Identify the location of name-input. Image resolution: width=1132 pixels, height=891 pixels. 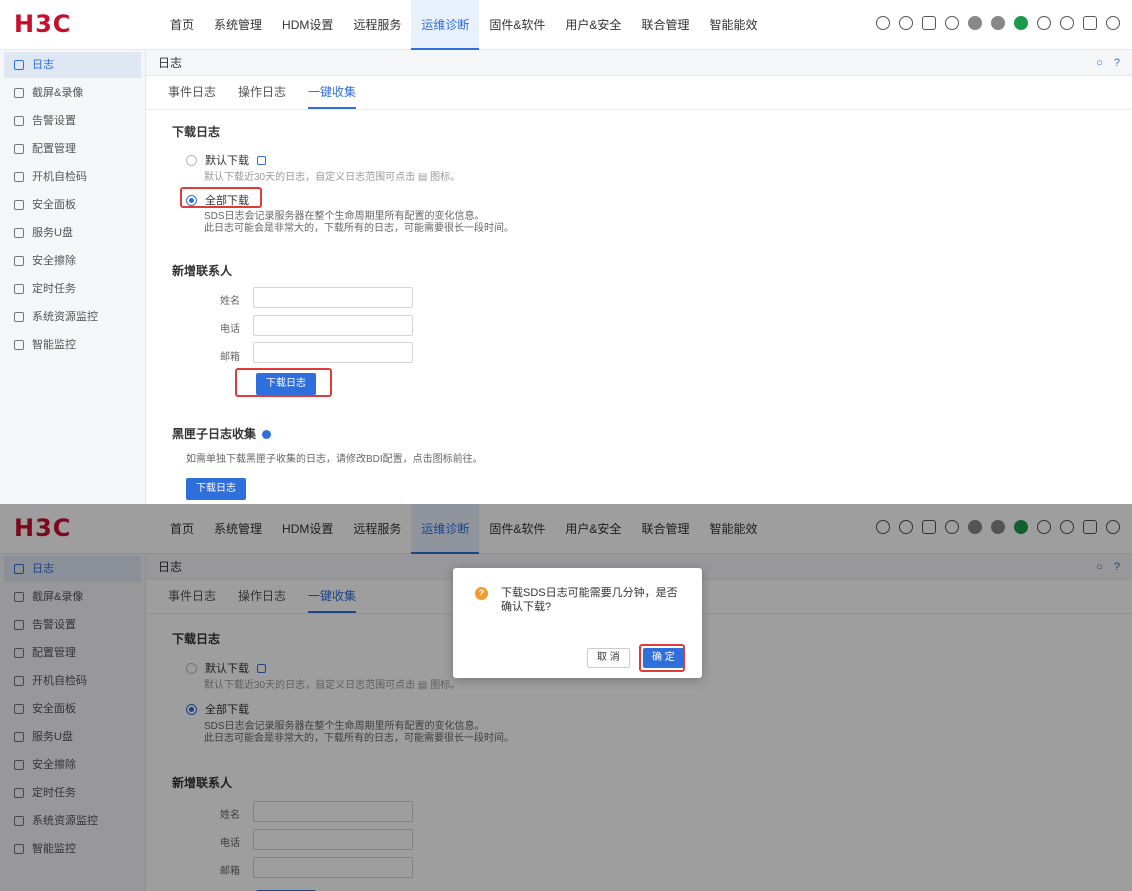
(333, 297).